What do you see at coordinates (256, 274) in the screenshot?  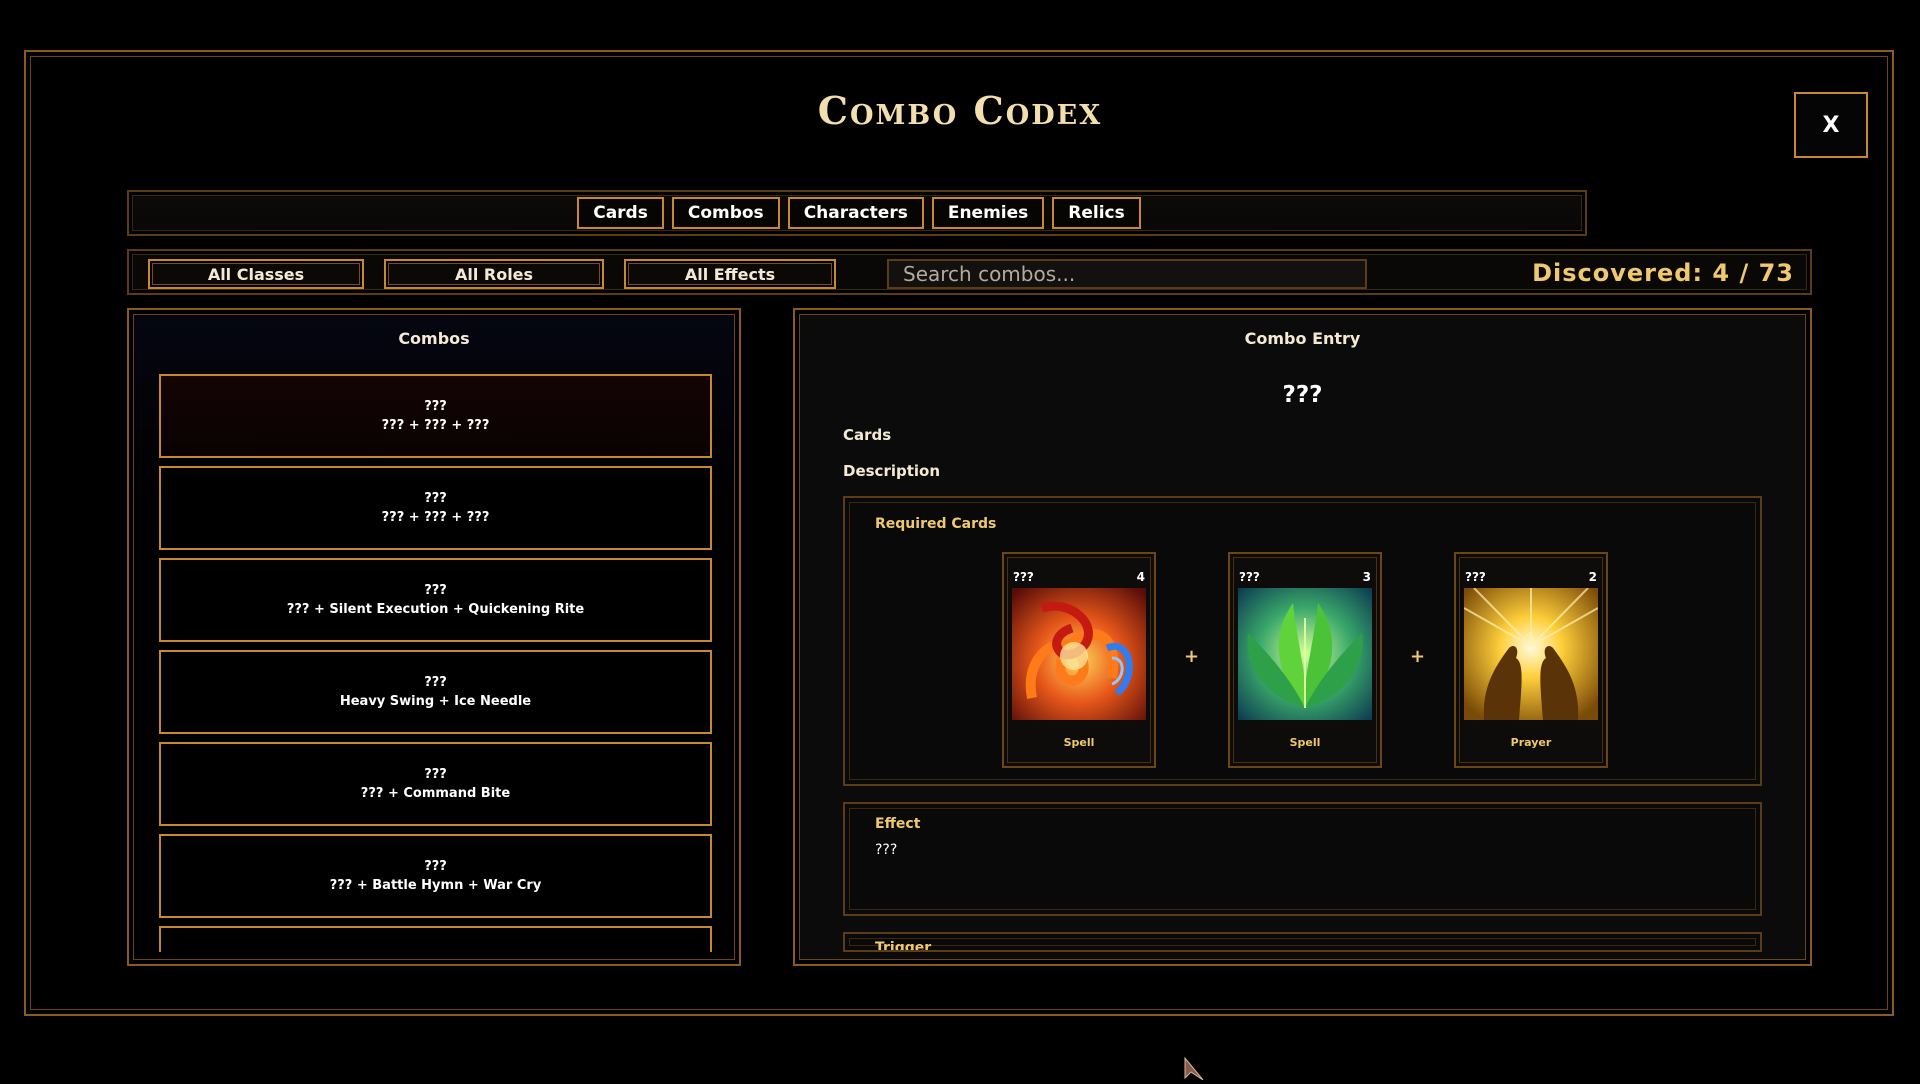 I see `class-filter-dropdown: All Classes` at bounding box center [256, 274].